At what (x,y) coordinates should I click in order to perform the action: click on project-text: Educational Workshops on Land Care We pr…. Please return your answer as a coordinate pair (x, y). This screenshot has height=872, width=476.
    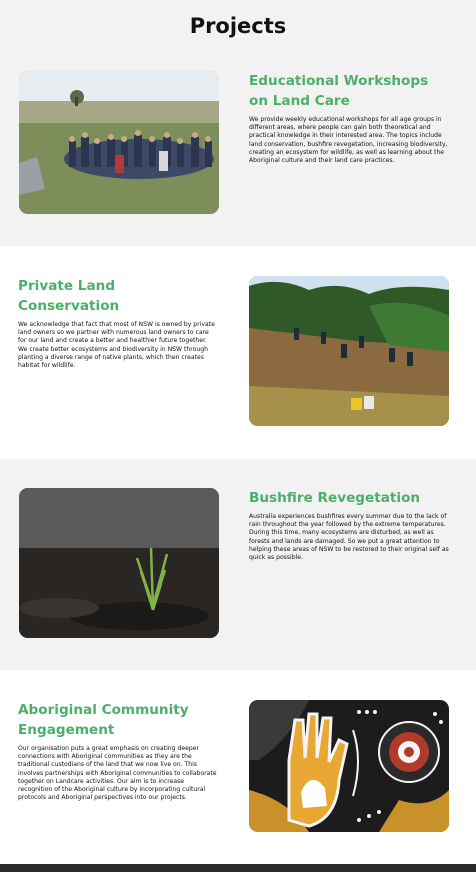
    Looking at the image, I should click on (349, 118).